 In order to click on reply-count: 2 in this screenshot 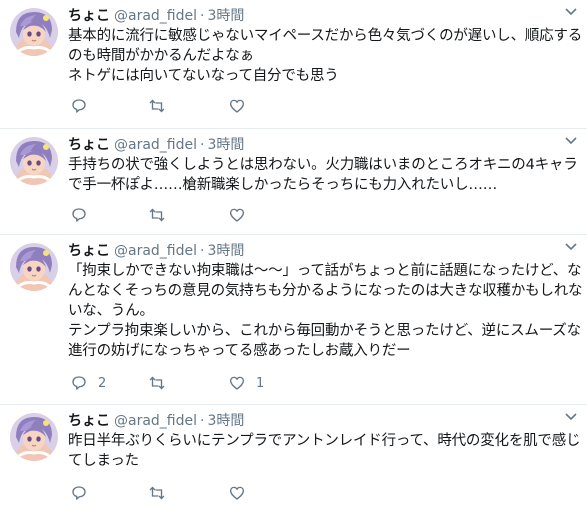, I will do `click(102, 383)`.